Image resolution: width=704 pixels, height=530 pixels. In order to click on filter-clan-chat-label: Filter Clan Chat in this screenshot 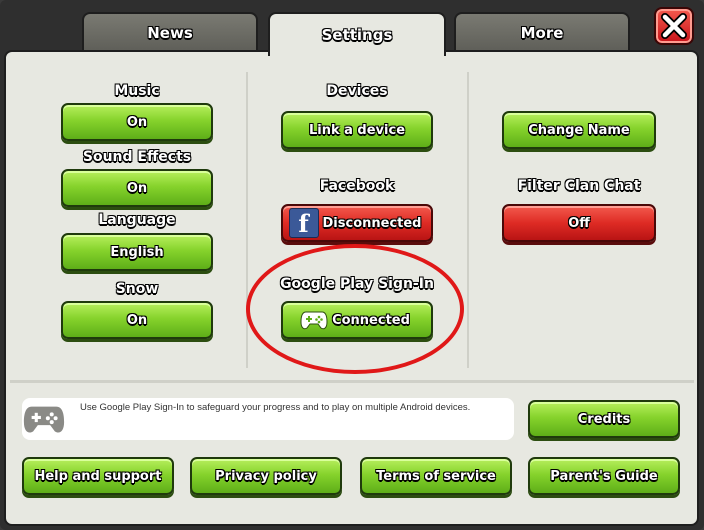, I will do `click(579, 186)`.